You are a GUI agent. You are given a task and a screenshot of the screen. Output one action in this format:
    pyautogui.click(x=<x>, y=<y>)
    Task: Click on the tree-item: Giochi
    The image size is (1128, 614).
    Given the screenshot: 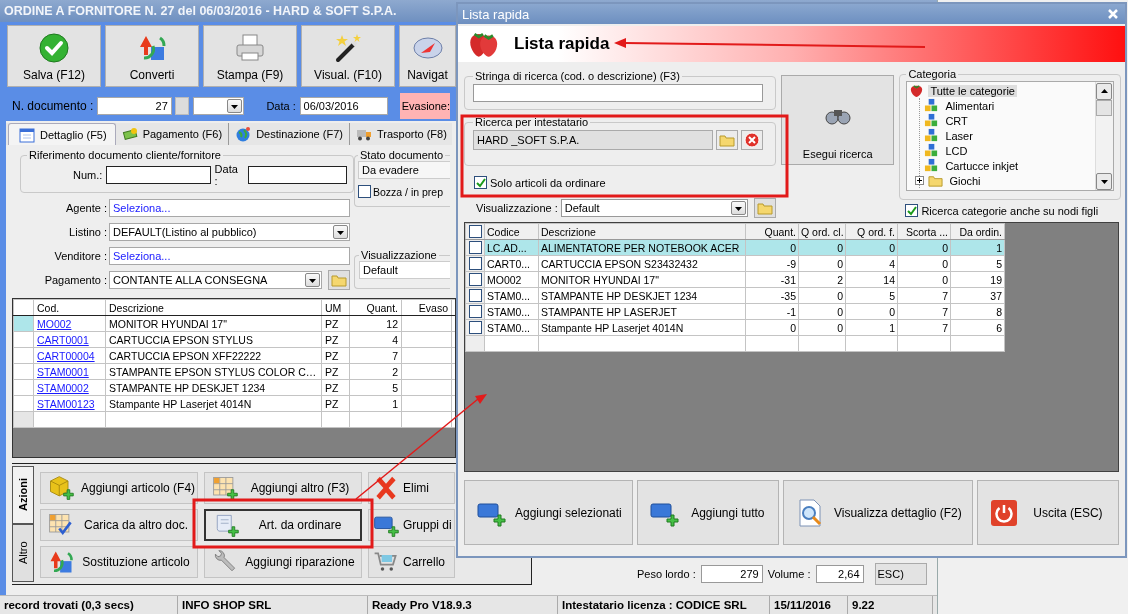 What is the action you would take?
    pyautogui.click(x=965, y=180)
    